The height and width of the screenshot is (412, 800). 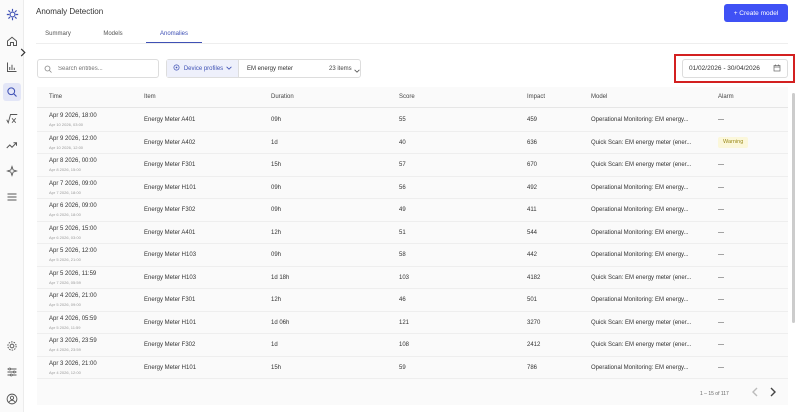 I want to click on cell-score: 56, so click(x=402, y=187).